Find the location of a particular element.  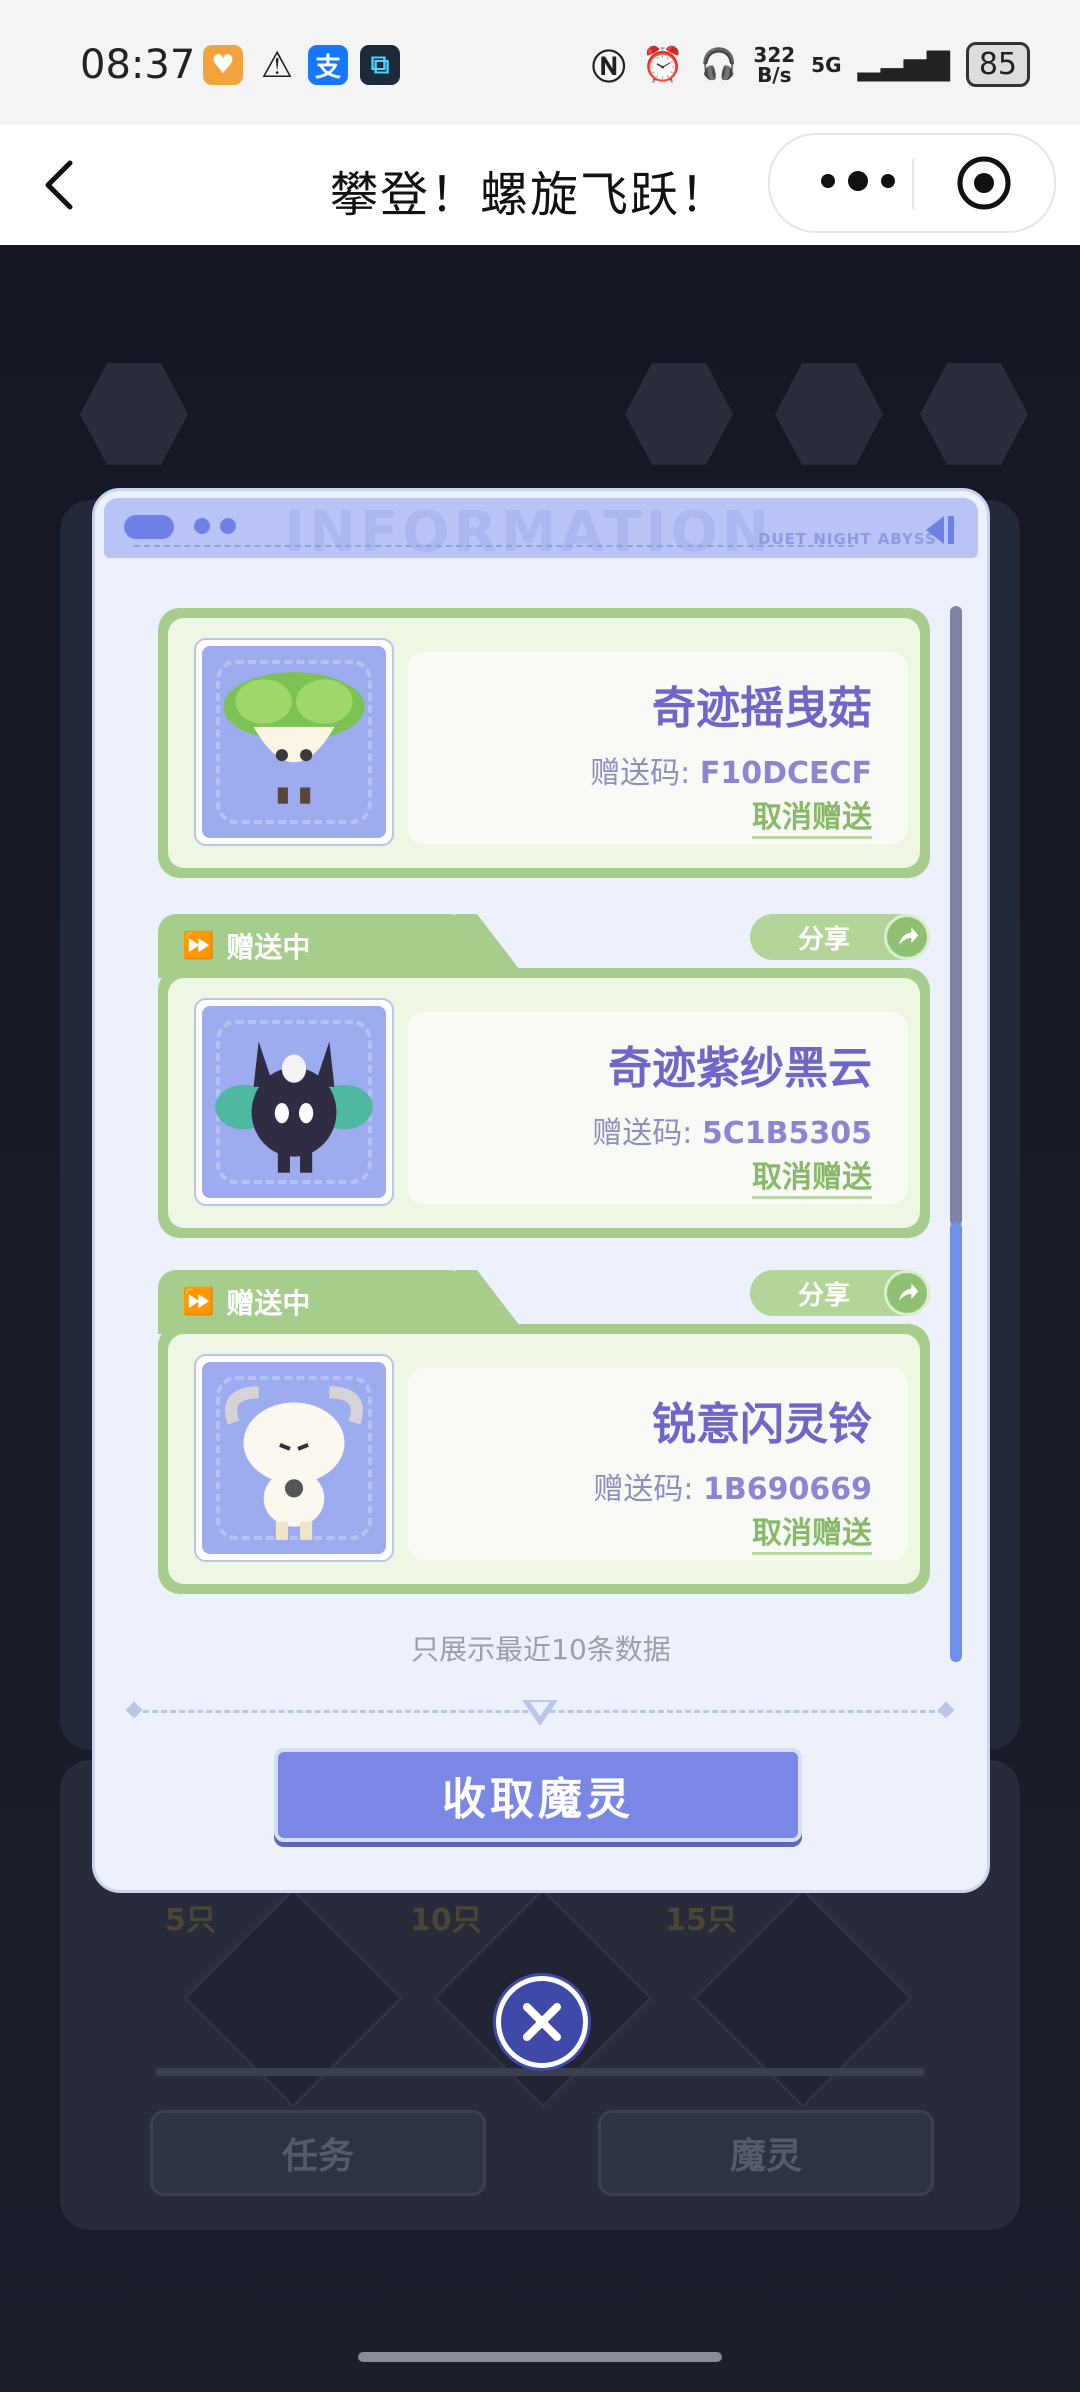

alipay-icon: 支 is located at coordinates (328, 65).